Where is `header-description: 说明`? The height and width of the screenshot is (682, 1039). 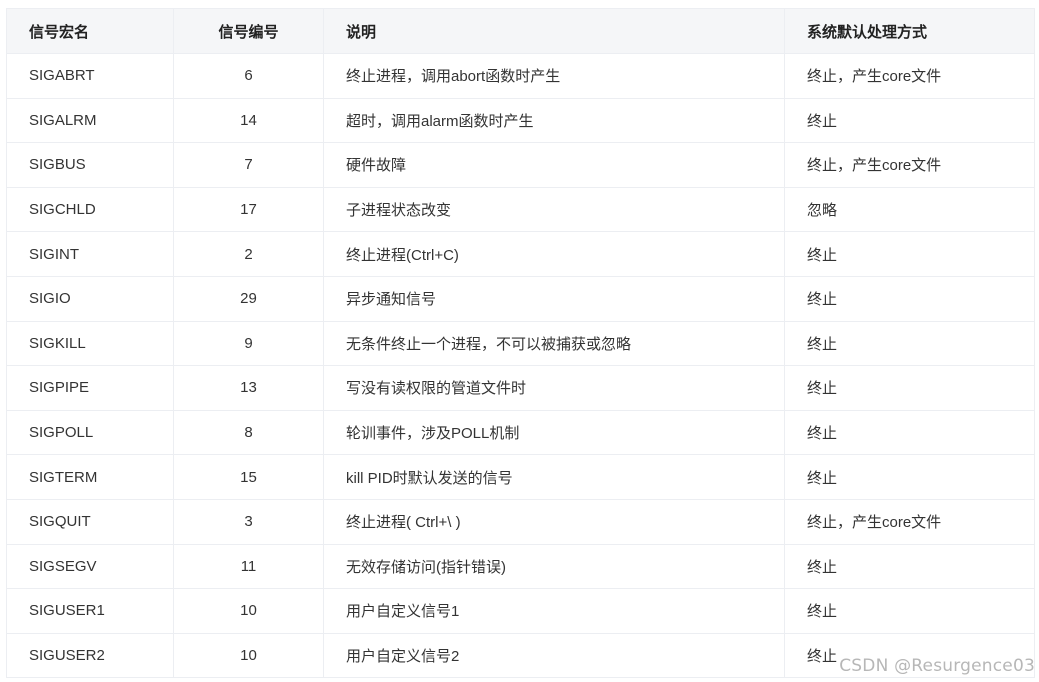 header-description: 说明 is located at coordinates (554, 31).